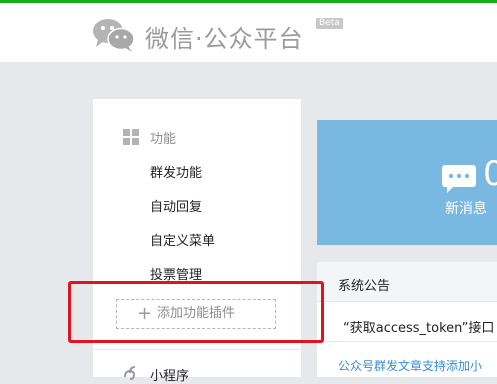  I want to click on sidebar-section-title: 功能, so click(163, 139).